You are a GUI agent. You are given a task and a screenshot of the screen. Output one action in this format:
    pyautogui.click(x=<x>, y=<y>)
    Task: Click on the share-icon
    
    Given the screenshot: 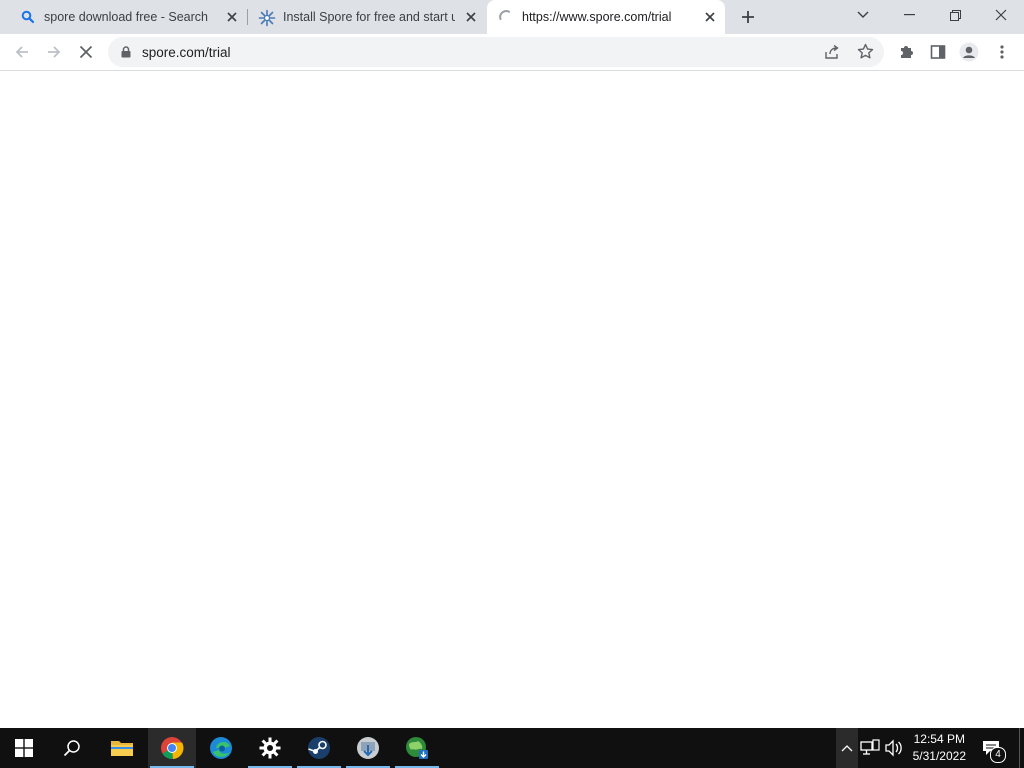 What is the action you would take?
    pyautogui.click(x=832, y=53)
    